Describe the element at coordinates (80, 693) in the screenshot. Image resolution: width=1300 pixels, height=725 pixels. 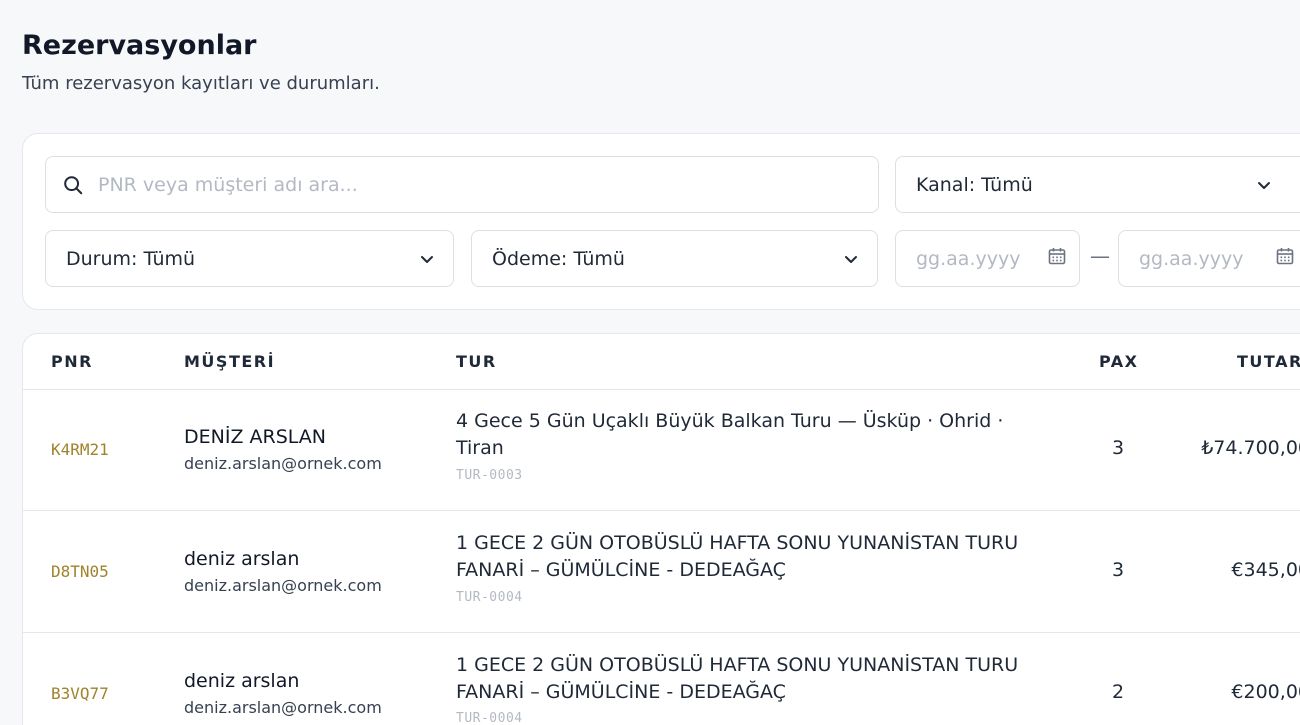
I see `pnr-code: B3VQ77` at that location.